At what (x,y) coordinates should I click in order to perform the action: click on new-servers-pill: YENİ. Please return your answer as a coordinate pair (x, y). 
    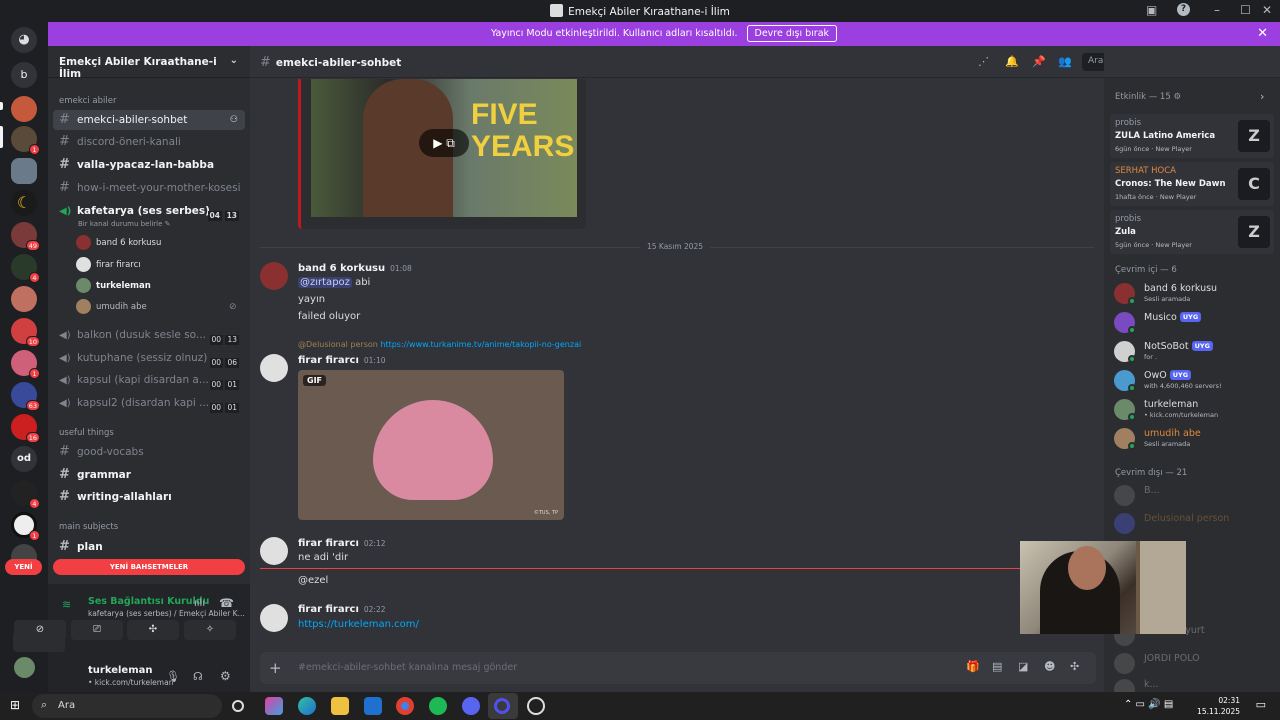
    Looking at the image, I should click on (23, 567).